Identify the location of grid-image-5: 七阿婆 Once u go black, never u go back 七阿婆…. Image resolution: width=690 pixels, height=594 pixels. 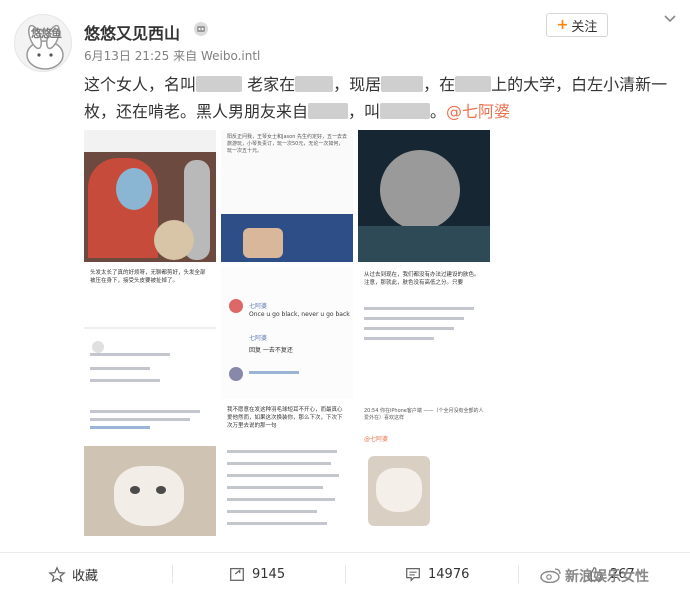
(287, 333).